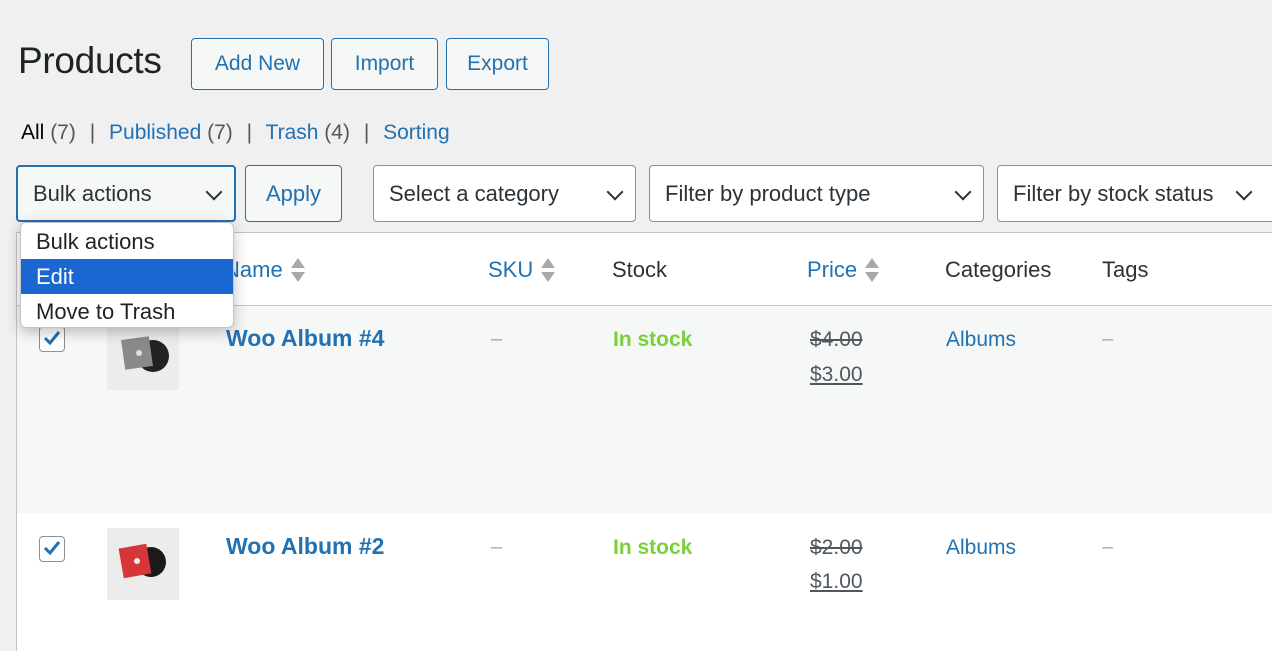  I want to click on category-select: Select a category, so click(504, 193).